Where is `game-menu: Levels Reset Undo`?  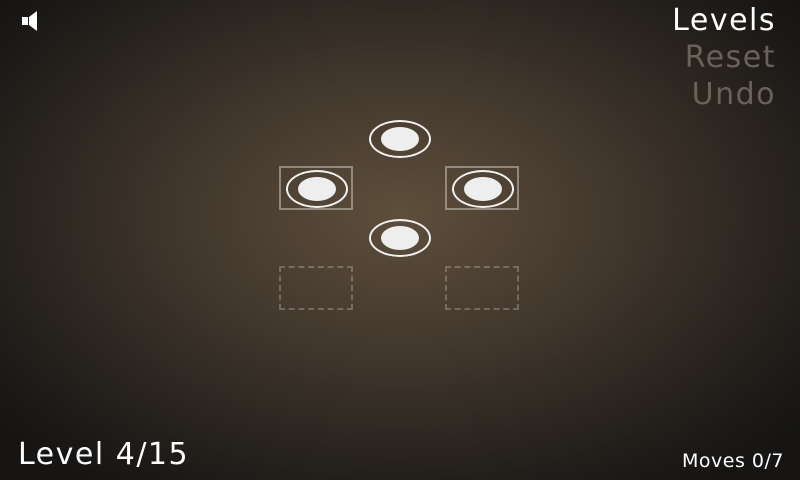 game-menu: Levels Reset Undo is located at coordinates (724, 57).